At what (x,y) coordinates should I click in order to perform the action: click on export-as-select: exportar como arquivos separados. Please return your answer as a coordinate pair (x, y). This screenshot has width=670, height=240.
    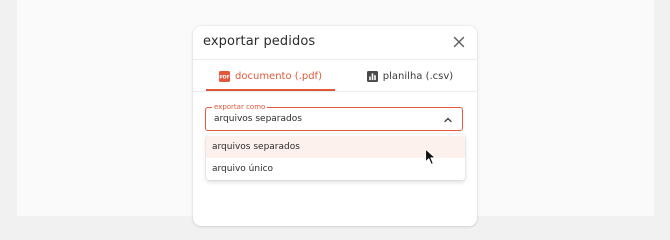
    Looking at the image, I should click on (334, 116).